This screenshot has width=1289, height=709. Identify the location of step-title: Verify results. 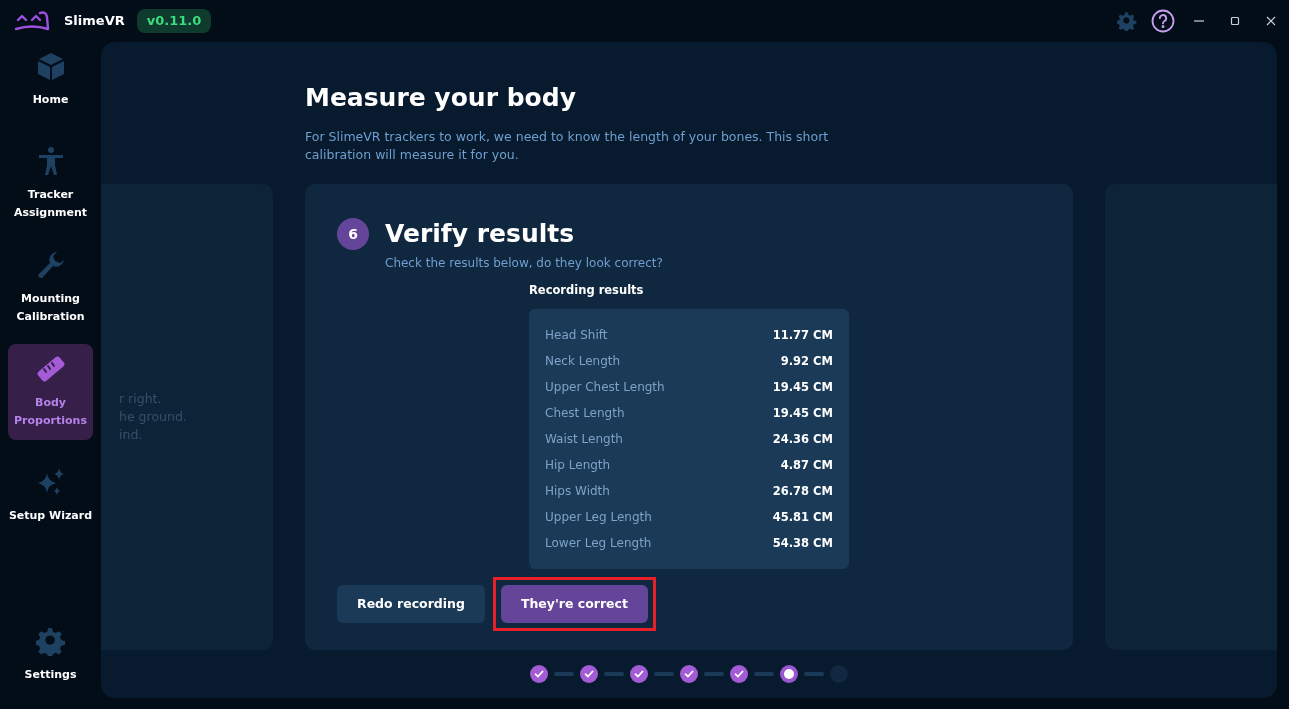
(480, 234).